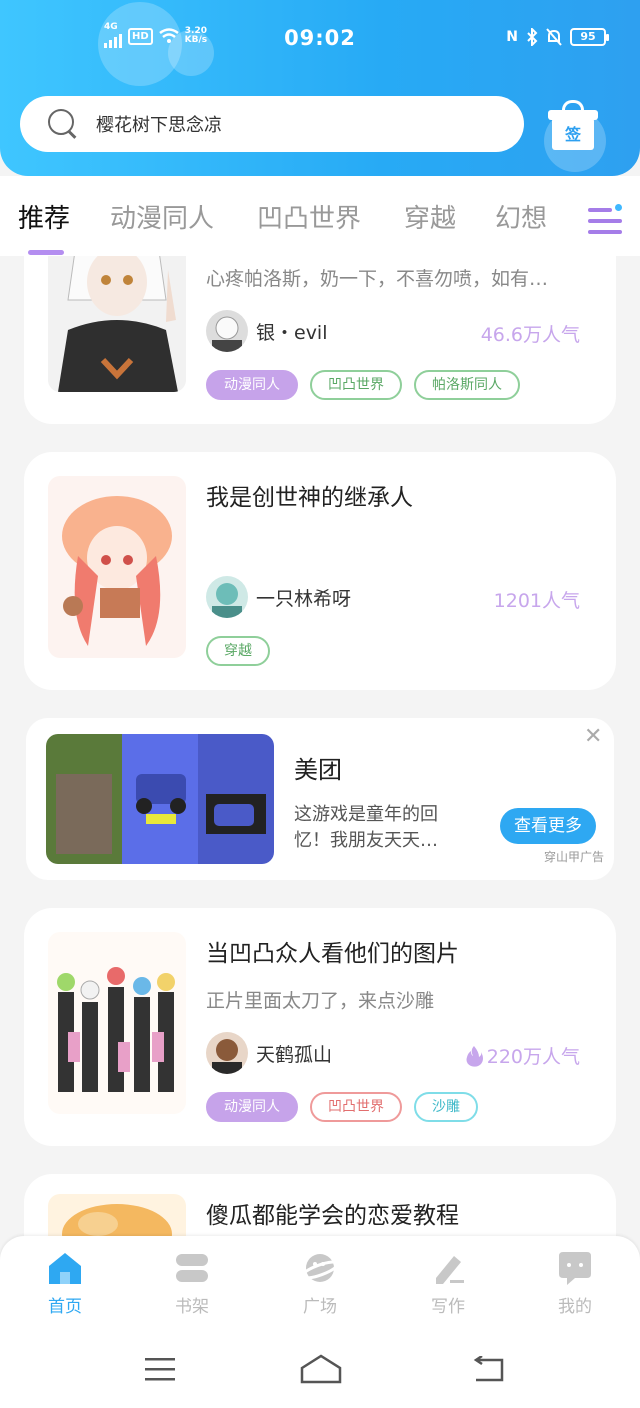 The width and height of the screenshot is (640, 1408). Describe the element at coordinates (320, 40) in the screenshot. I see `status-bar: 4G HD 3.20 KB/s 09:02 N 95` at that location.